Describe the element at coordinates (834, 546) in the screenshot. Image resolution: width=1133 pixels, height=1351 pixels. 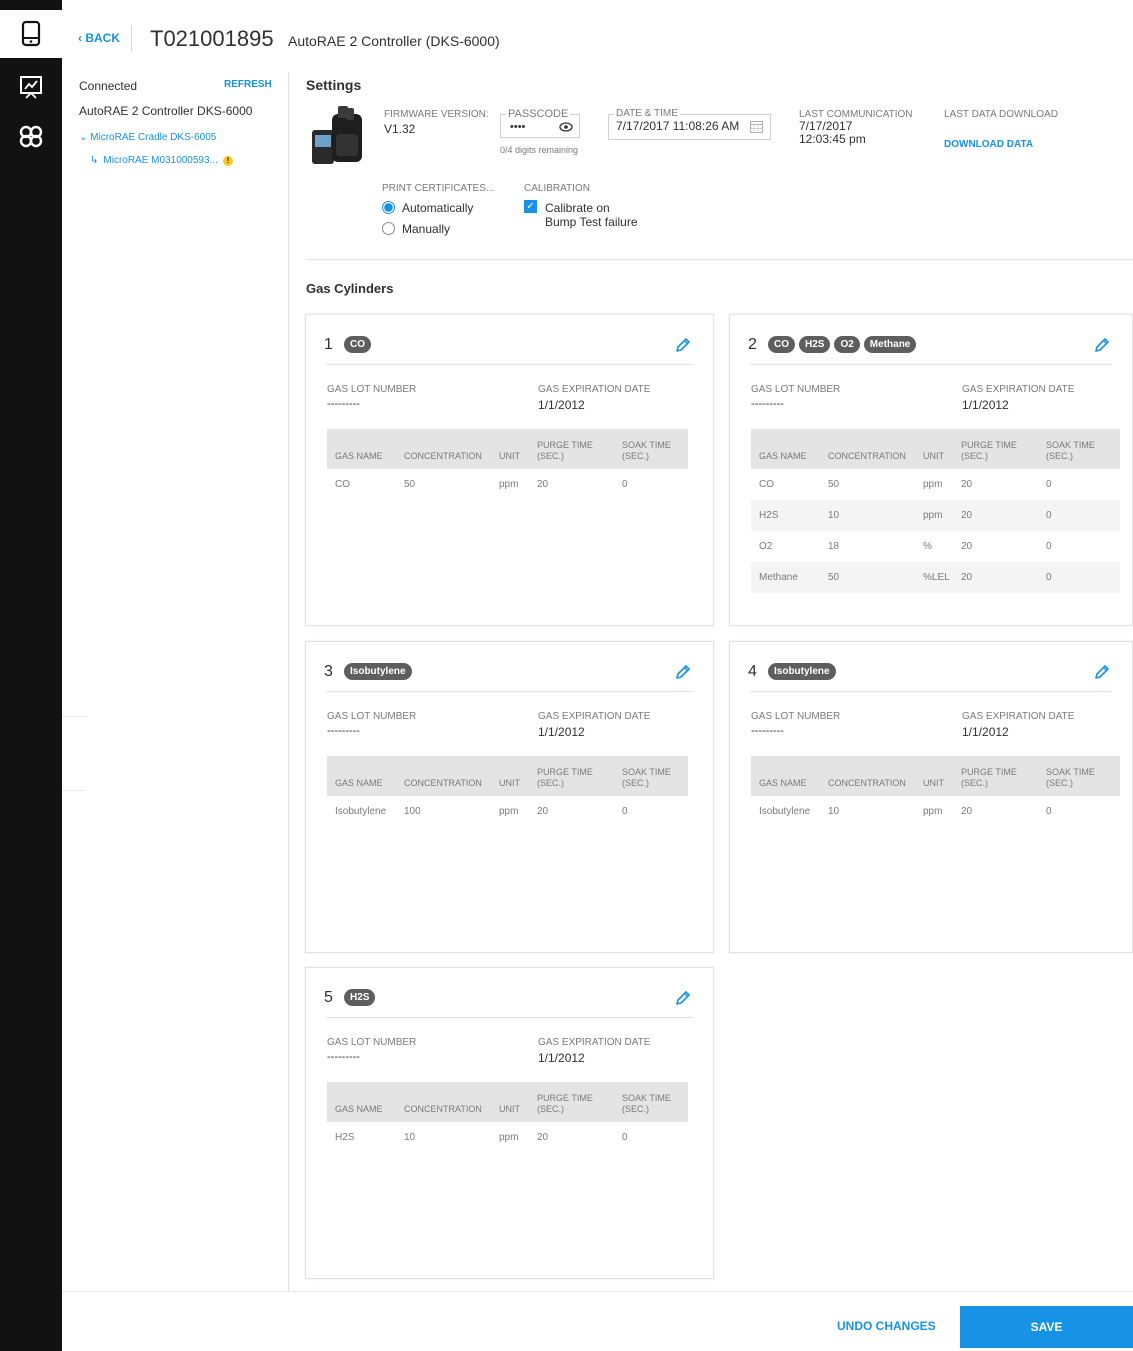
I see `table-cell: 18` at that location.